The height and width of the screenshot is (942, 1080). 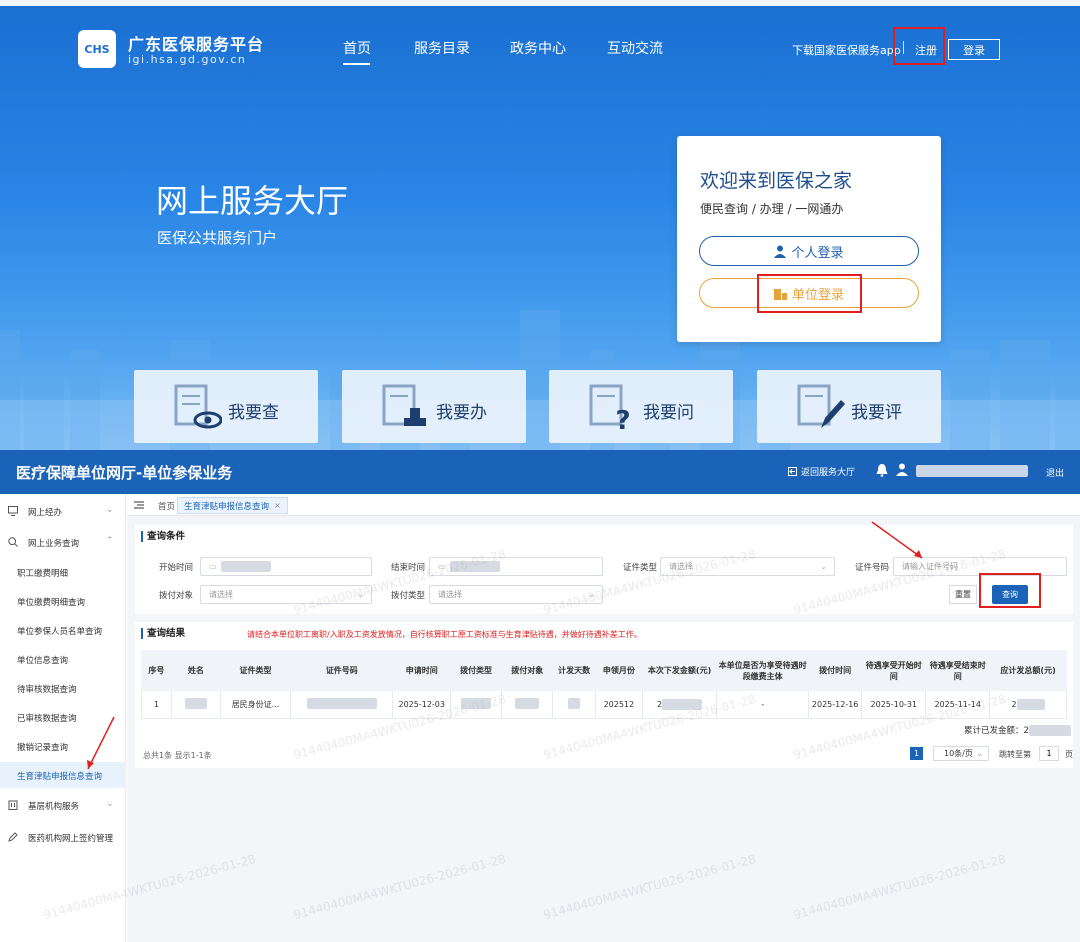 I want to click on service-card-evaluate: 我要评, so click(x=849, y=406).